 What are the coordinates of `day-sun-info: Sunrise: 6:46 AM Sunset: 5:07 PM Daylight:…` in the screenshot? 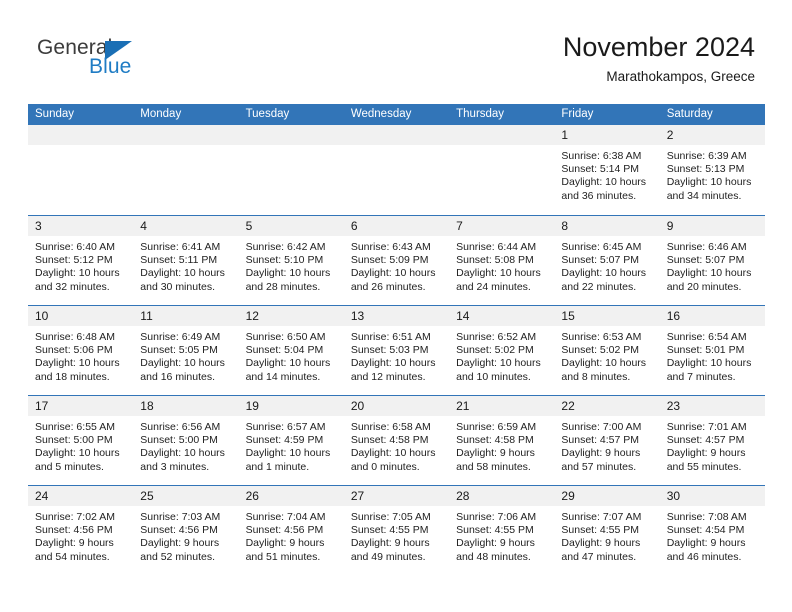 It's located at (712, 265).